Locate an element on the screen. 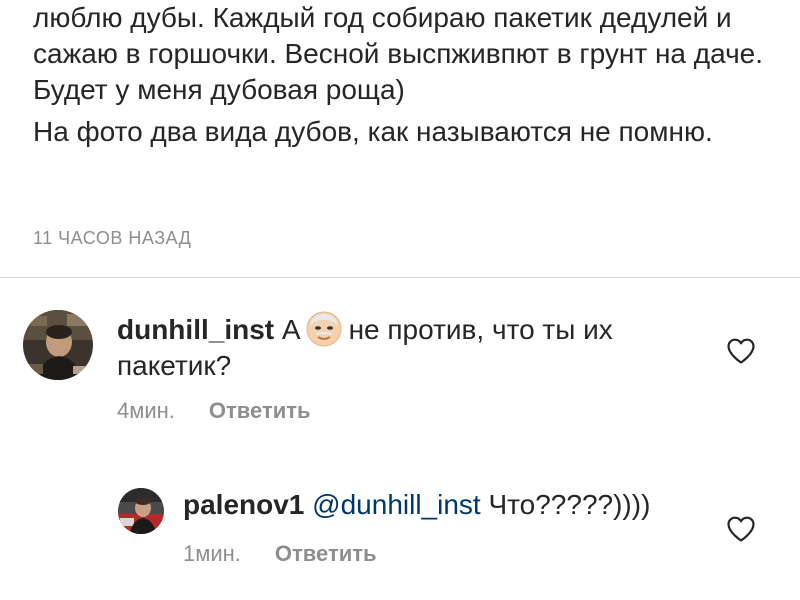 Image resolution: width=800 pixels, height=600 pixels. comment-meta: 1мин. Ответить is located at coordinates (280, 554).